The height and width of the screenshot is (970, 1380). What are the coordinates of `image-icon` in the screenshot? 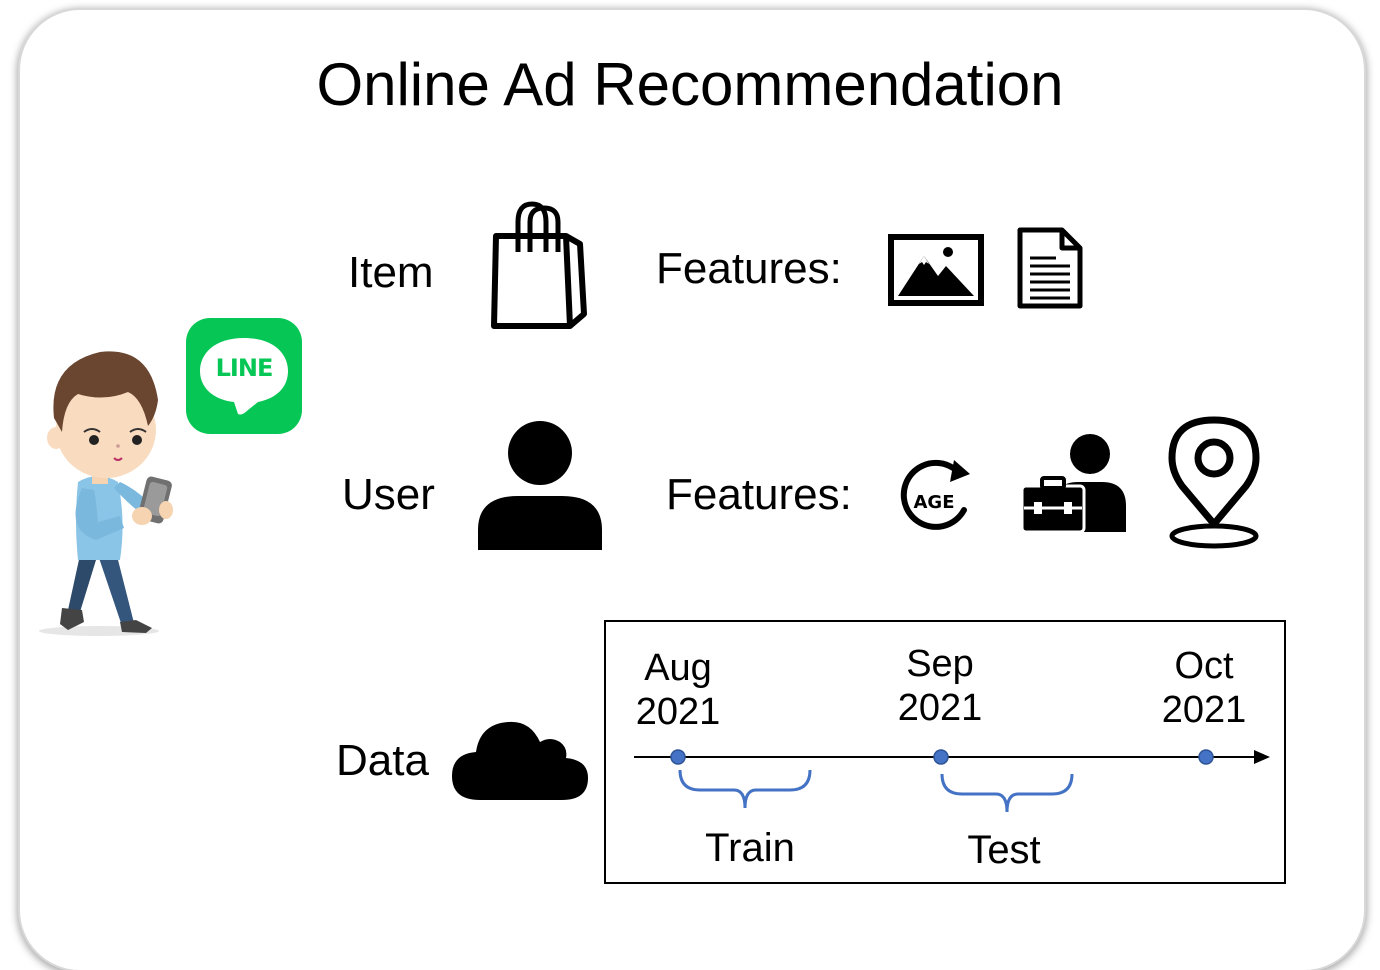 It's located at (936, 270).